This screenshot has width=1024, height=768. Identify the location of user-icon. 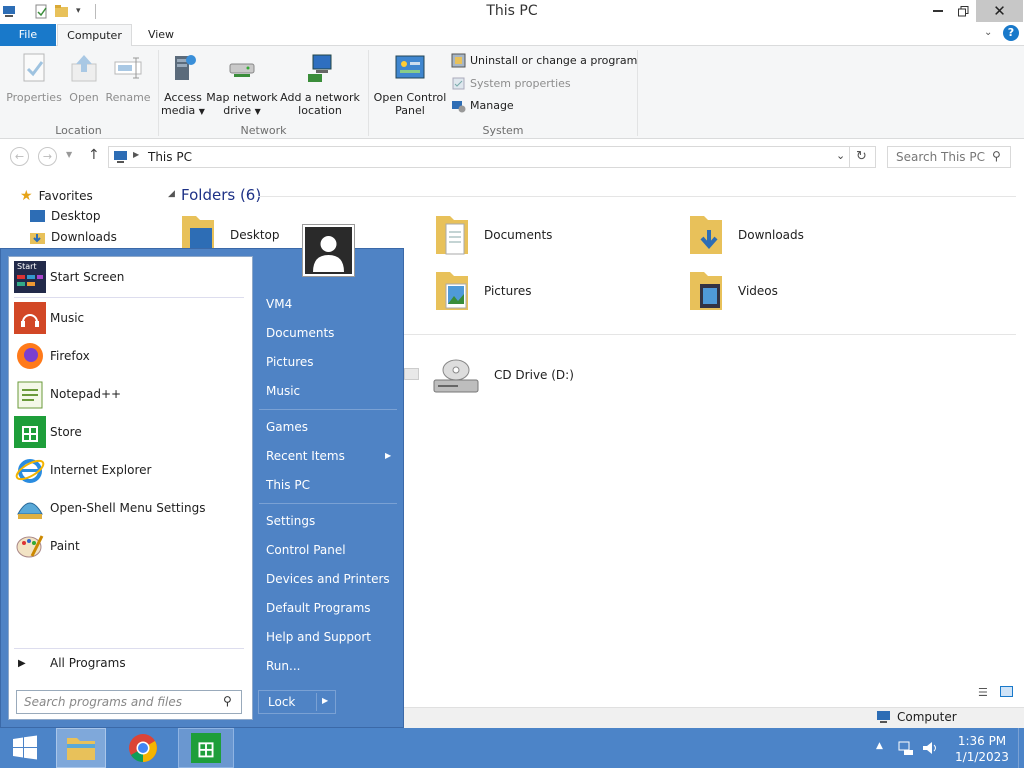
(328, 250).